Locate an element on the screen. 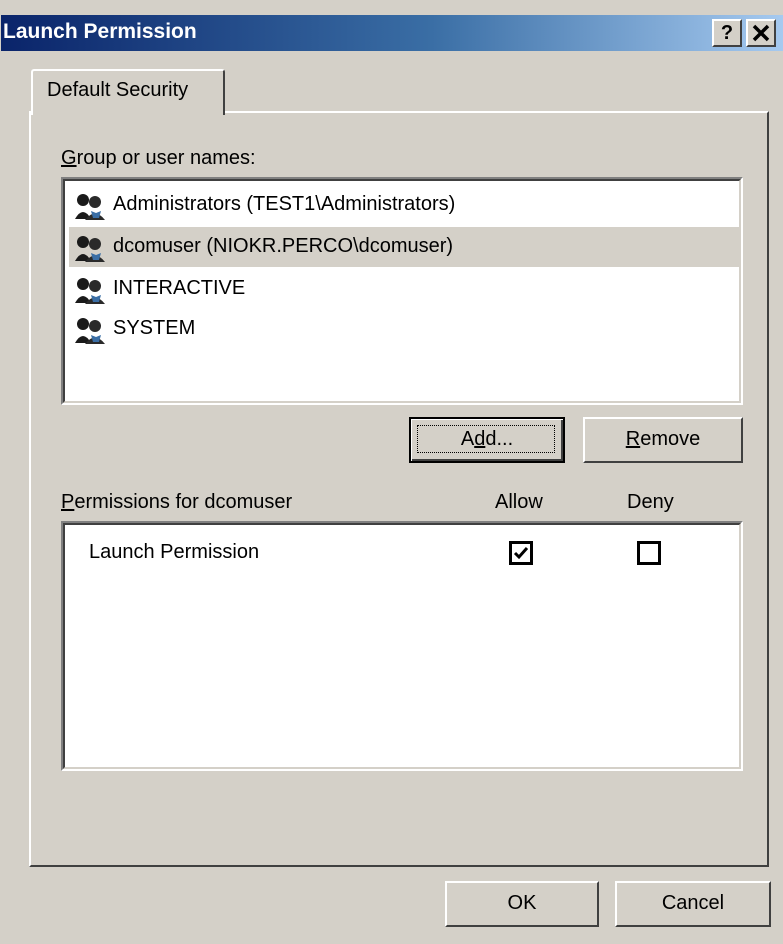 This screenshot has width=783, height=944. permission-name: Launch Permission is located at coordinates (174, 552).